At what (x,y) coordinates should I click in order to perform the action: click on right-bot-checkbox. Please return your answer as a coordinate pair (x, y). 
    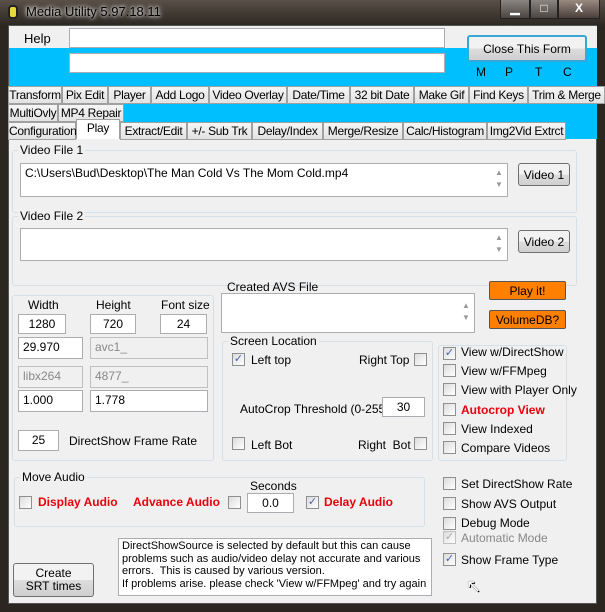
    Looking at the image, I should click on (420, 443).